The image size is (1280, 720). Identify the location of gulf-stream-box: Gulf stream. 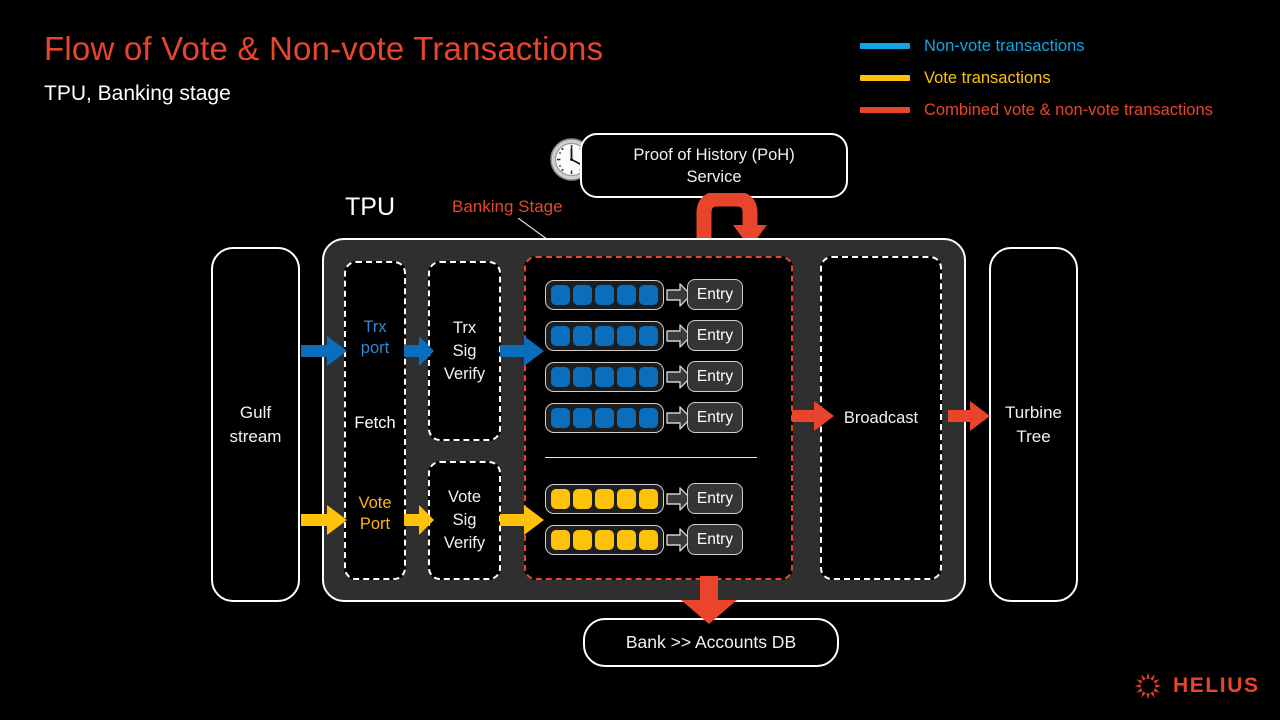
(255, 424).